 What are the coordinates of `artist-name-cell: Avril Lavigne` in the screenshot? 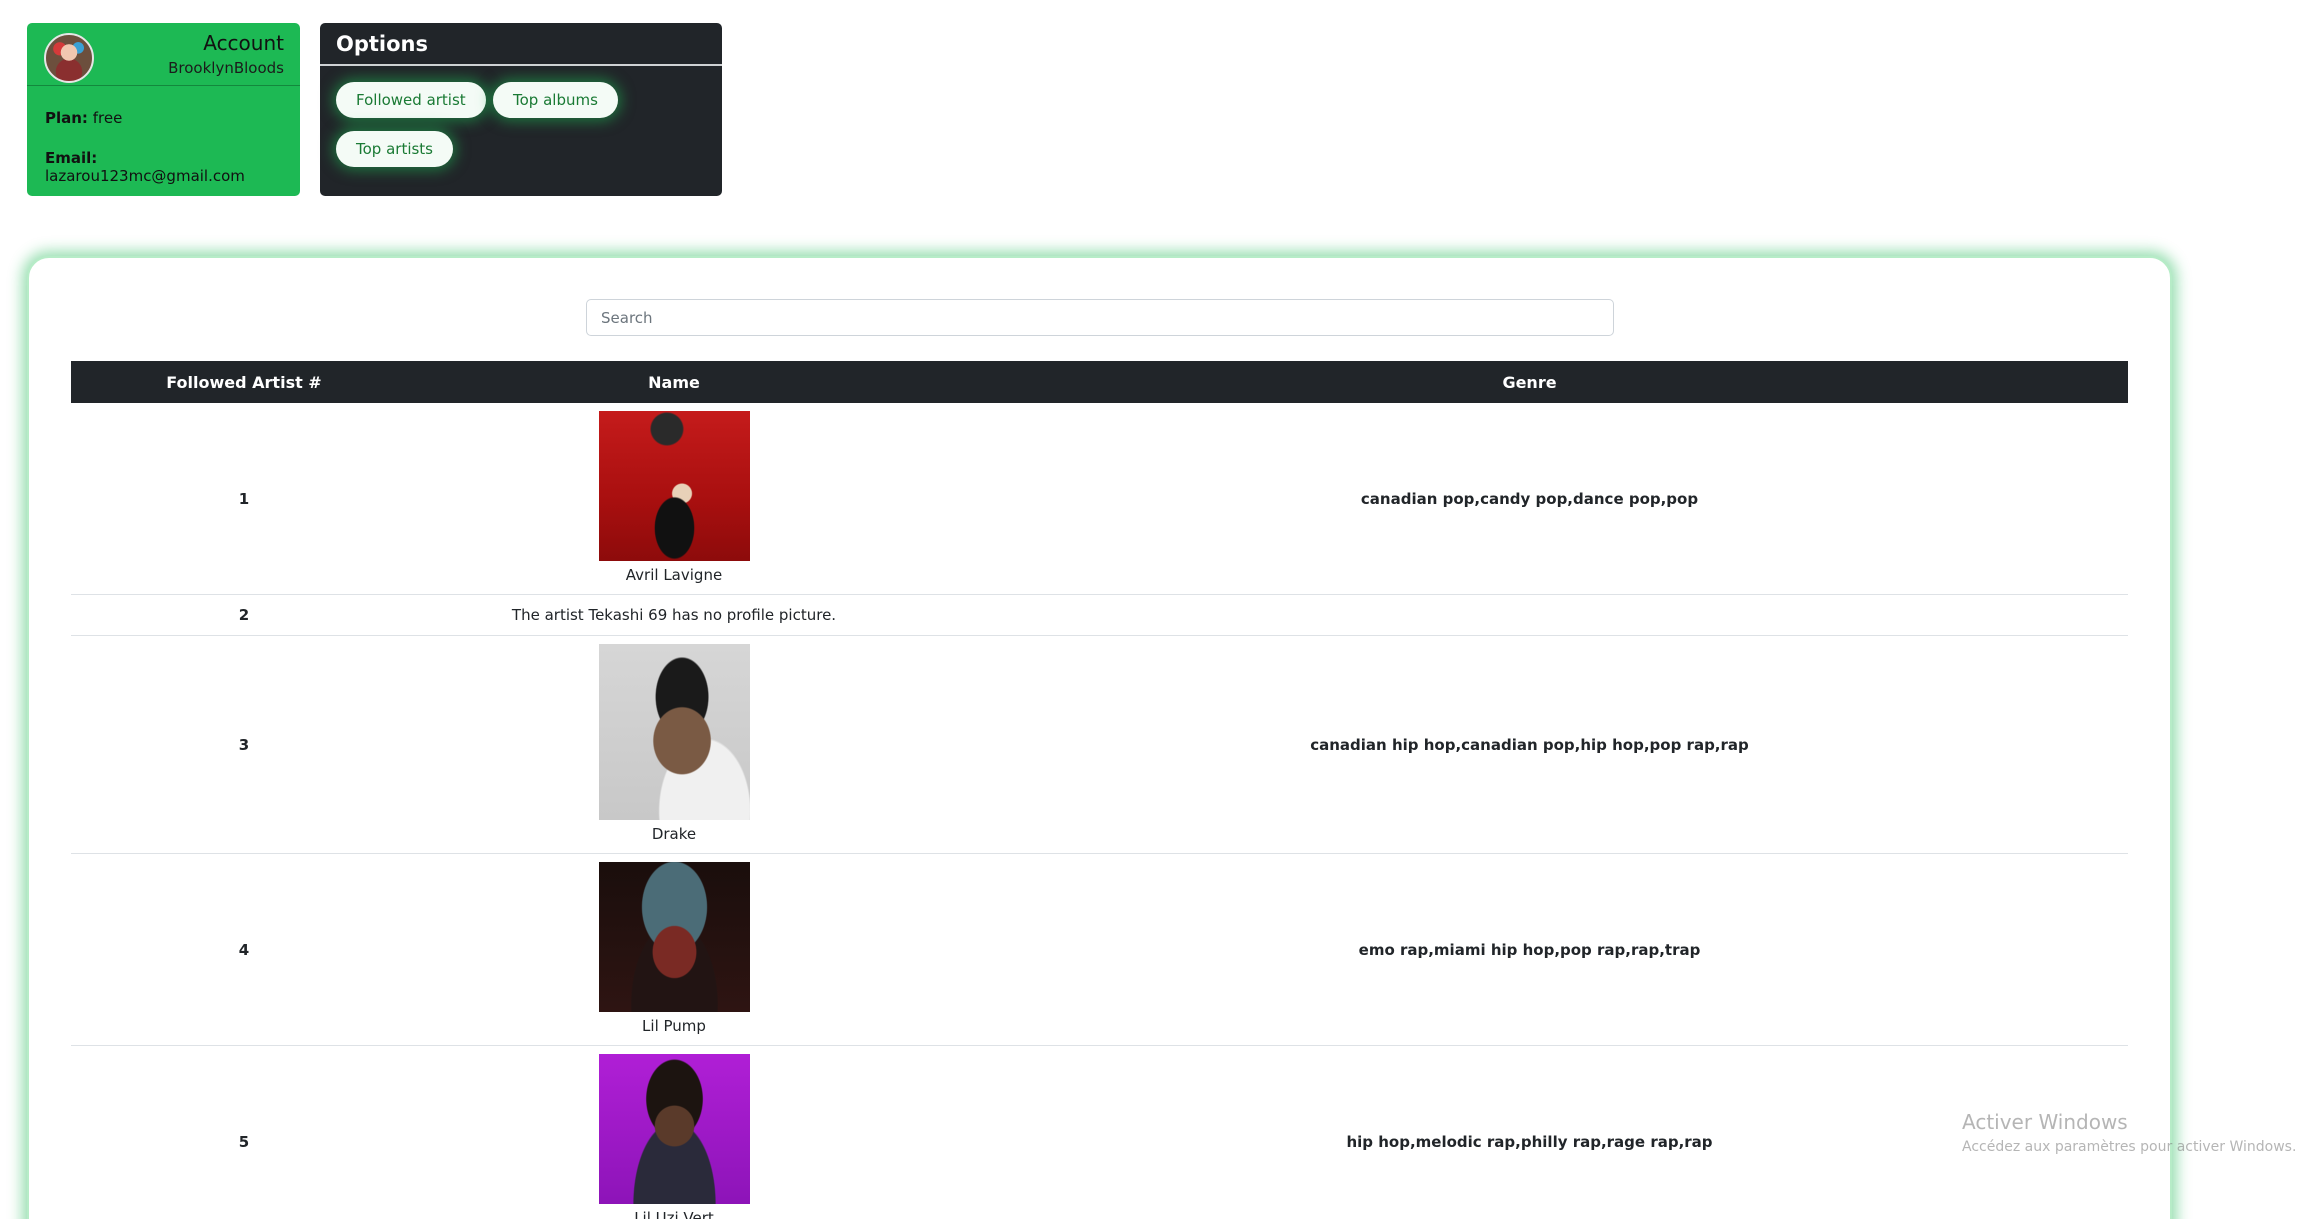 It's located at (674, 499).